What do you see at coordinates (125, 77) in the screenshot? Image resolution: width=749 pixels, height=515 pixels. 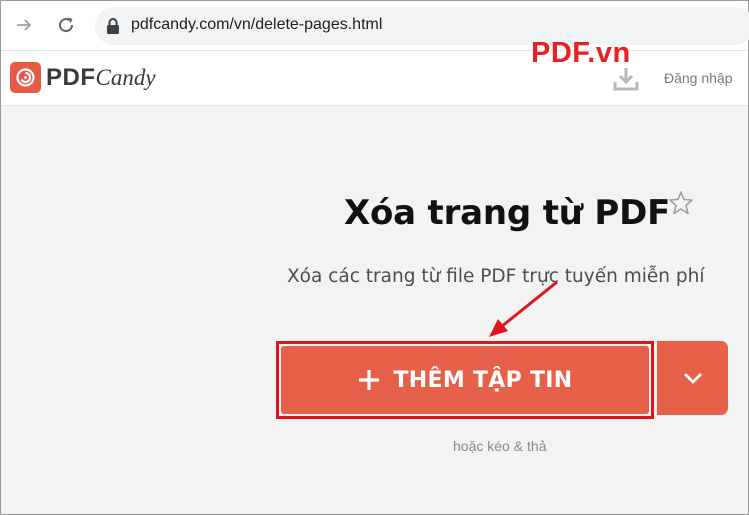 I see `logo-script-text: Candy` at bounding box center [125, 77].